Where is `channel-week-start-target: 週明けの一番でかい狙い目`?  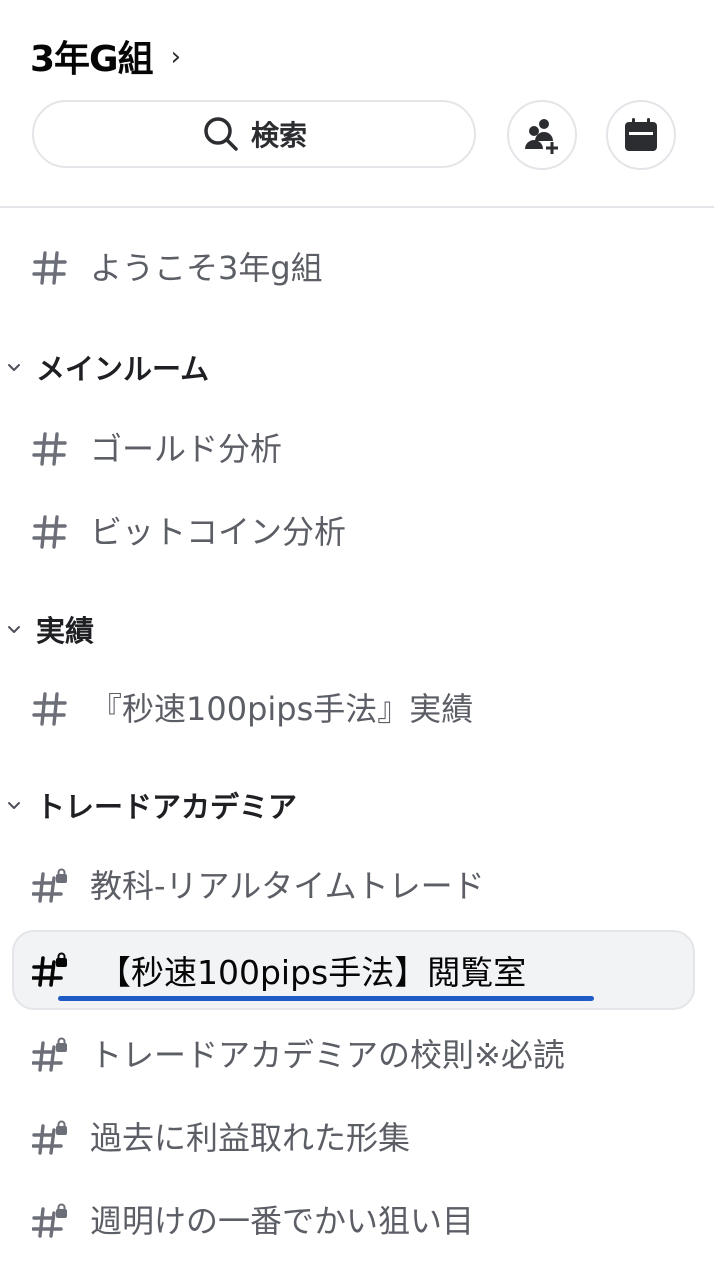
channel-week-start-target: 週明けの一番でかい狙い目 is located at coordinates (357, 1219).